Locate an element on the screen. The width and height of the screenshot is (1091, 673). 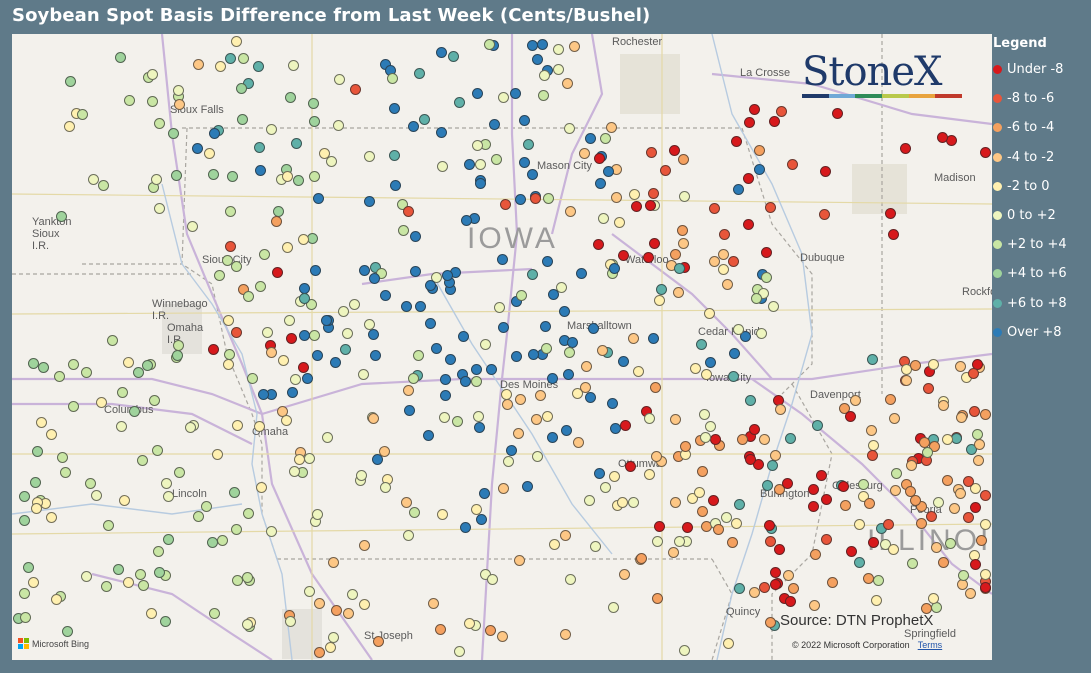
legend-item: 0 to +2 is located at coordinates (1041, 215).